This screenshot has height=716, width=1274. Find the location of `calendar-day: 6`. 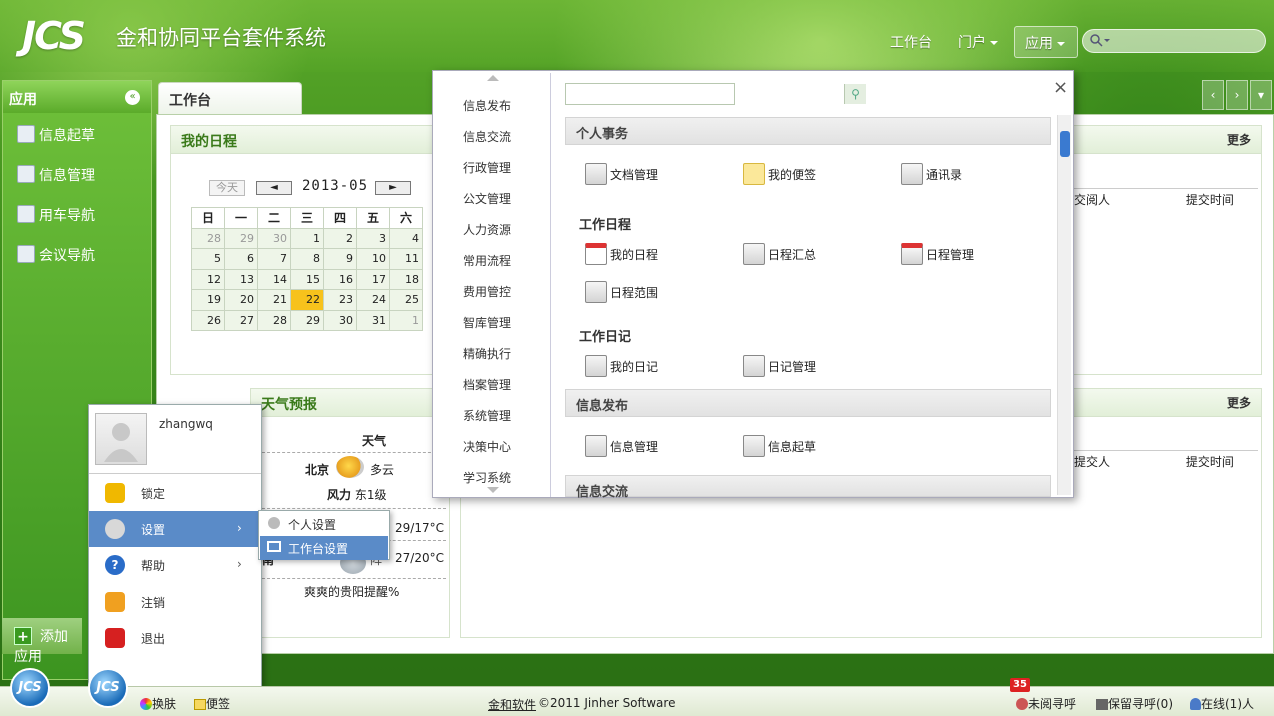

calendar-day: 6 is located at coordinates (241, 259).